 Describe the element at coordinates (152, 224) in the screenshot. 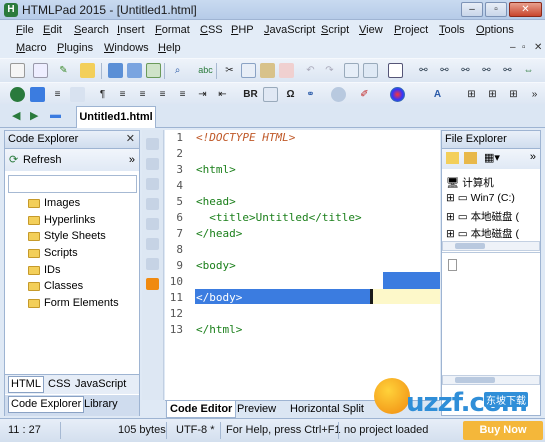

I see `uncomment-icon` at that location.